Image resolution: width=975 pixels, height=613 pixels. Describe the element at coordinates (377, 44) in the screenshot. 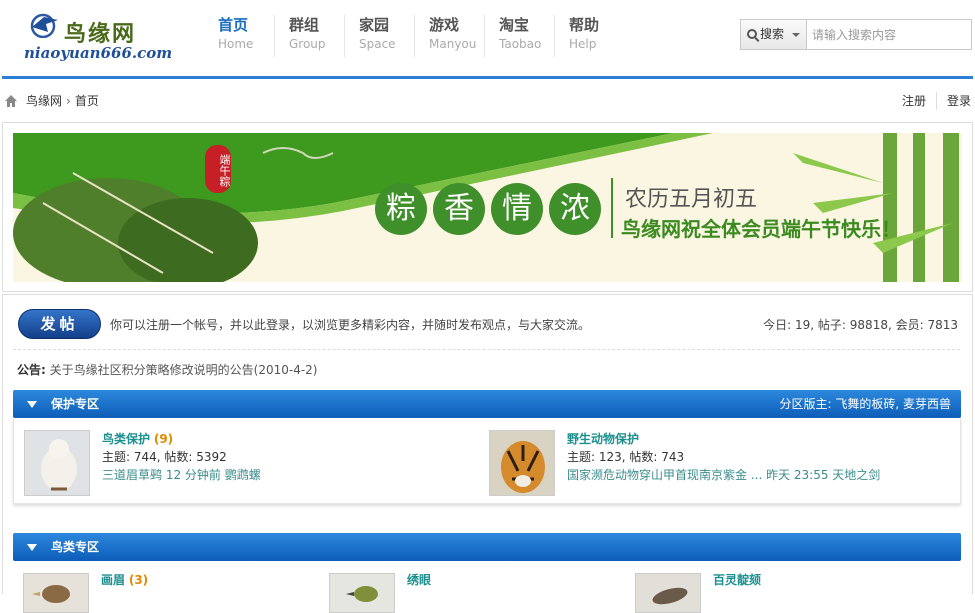

I see `nav-sublabel: Space` at that location.